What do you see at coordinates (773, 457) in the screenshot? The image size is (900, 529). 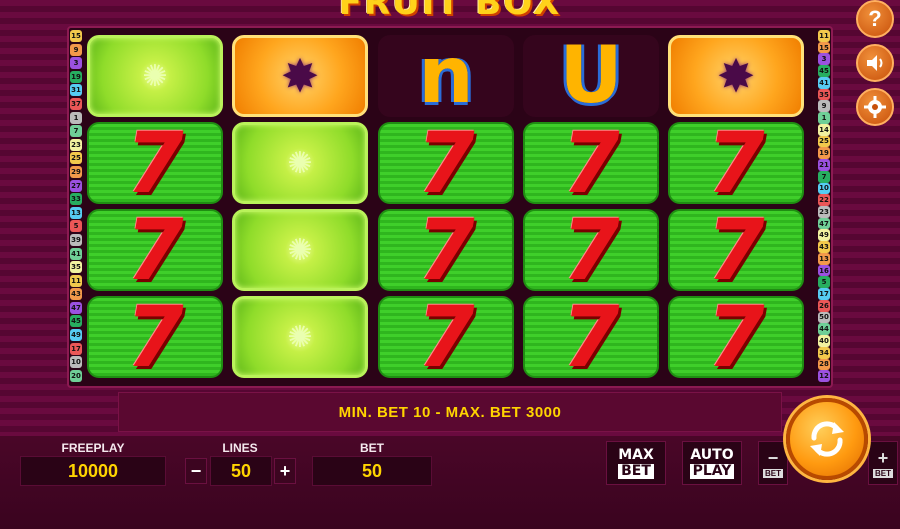 I see `bet-decrease-symbol: −` at bounding box center [773, 457].